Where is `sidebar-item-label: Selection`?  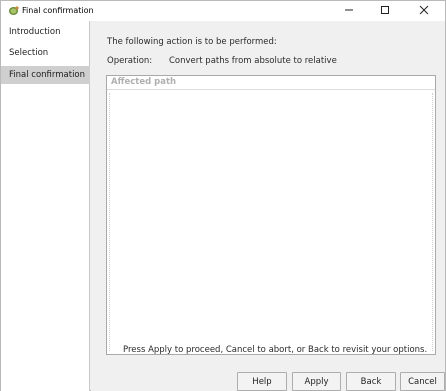
sidebar-item-label: Selection is located at coordinates (29, 53).